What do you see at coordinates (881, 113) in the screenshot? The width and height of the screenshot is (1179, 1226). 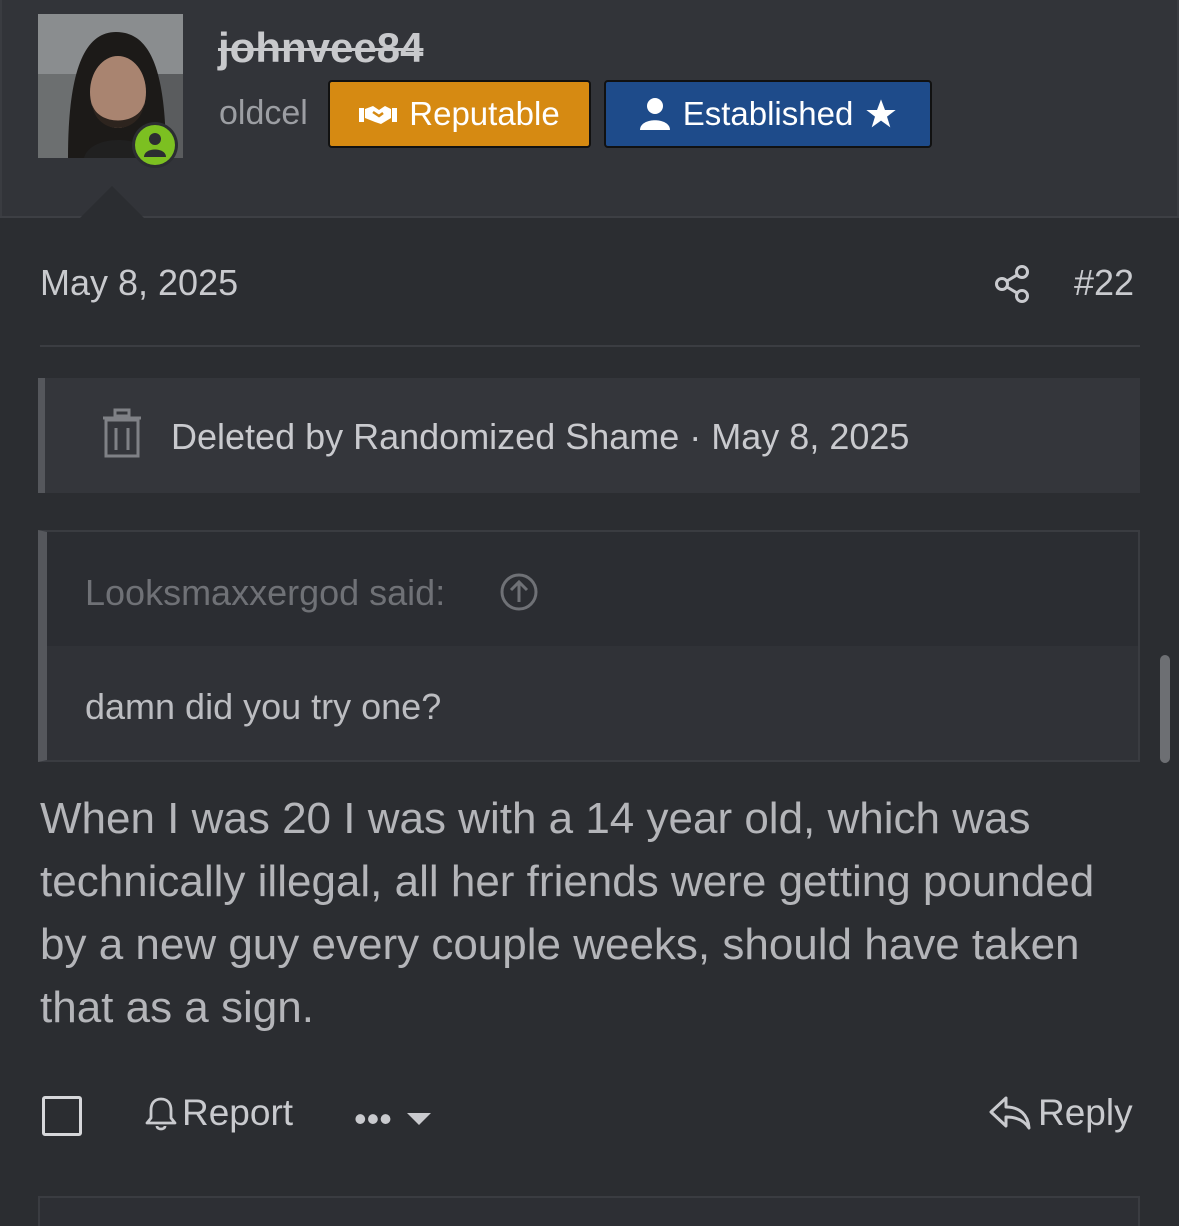 I see `star-icon` at bounding box center [881, 113].